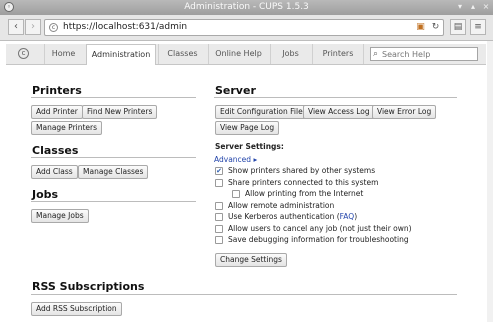  What do you see at coordinates (125, 27) in the screenshot?
I see `url-text: https://localhost:631/admin` at bounding box center [125, 27].